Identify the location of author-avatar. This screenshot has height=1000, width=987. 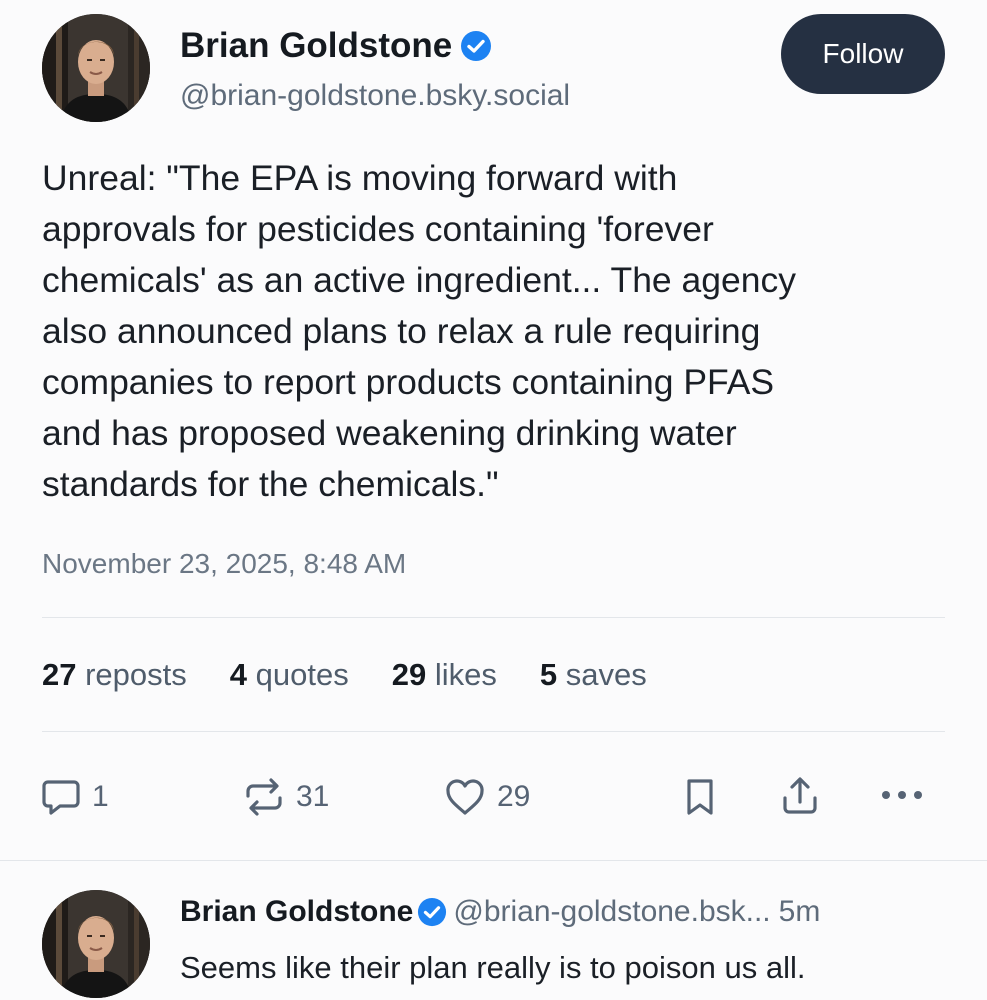
(96, 68).